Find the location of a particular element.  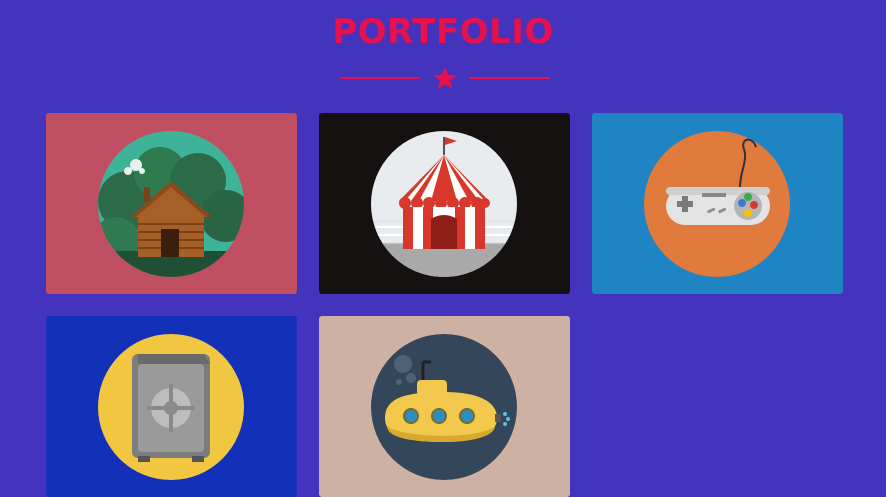

portfolio-item-circus-tent is located at coordinates (444, 203).